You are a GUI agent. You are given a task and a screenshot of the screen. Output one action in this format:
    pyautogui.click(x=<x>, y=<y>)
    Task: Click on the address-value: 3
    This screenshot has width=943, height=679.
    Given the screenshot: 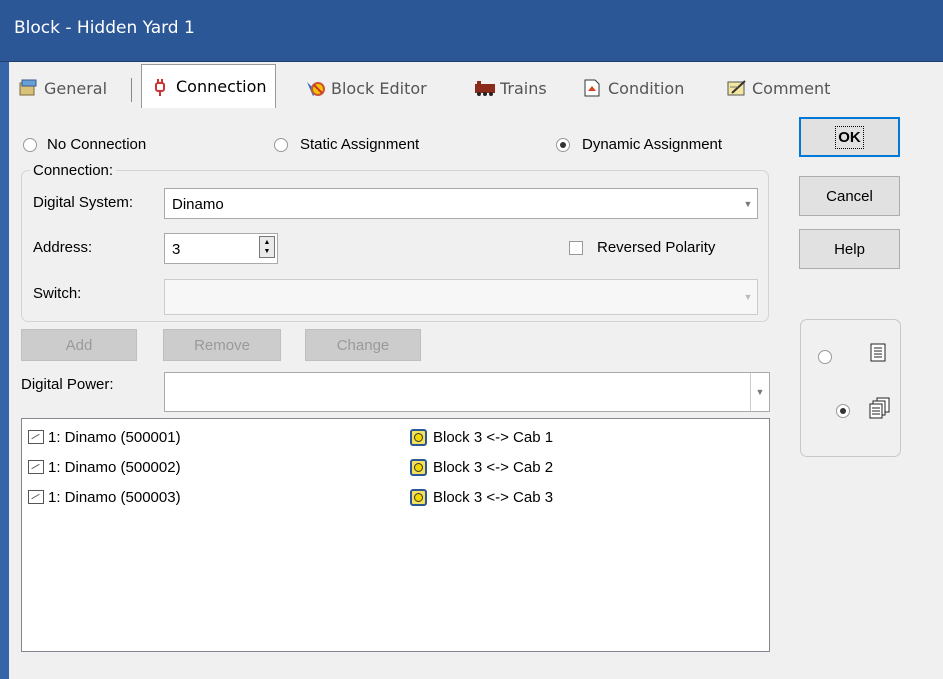 What is the action you would take?
    pyautogui.click(x=176, y=249)
    